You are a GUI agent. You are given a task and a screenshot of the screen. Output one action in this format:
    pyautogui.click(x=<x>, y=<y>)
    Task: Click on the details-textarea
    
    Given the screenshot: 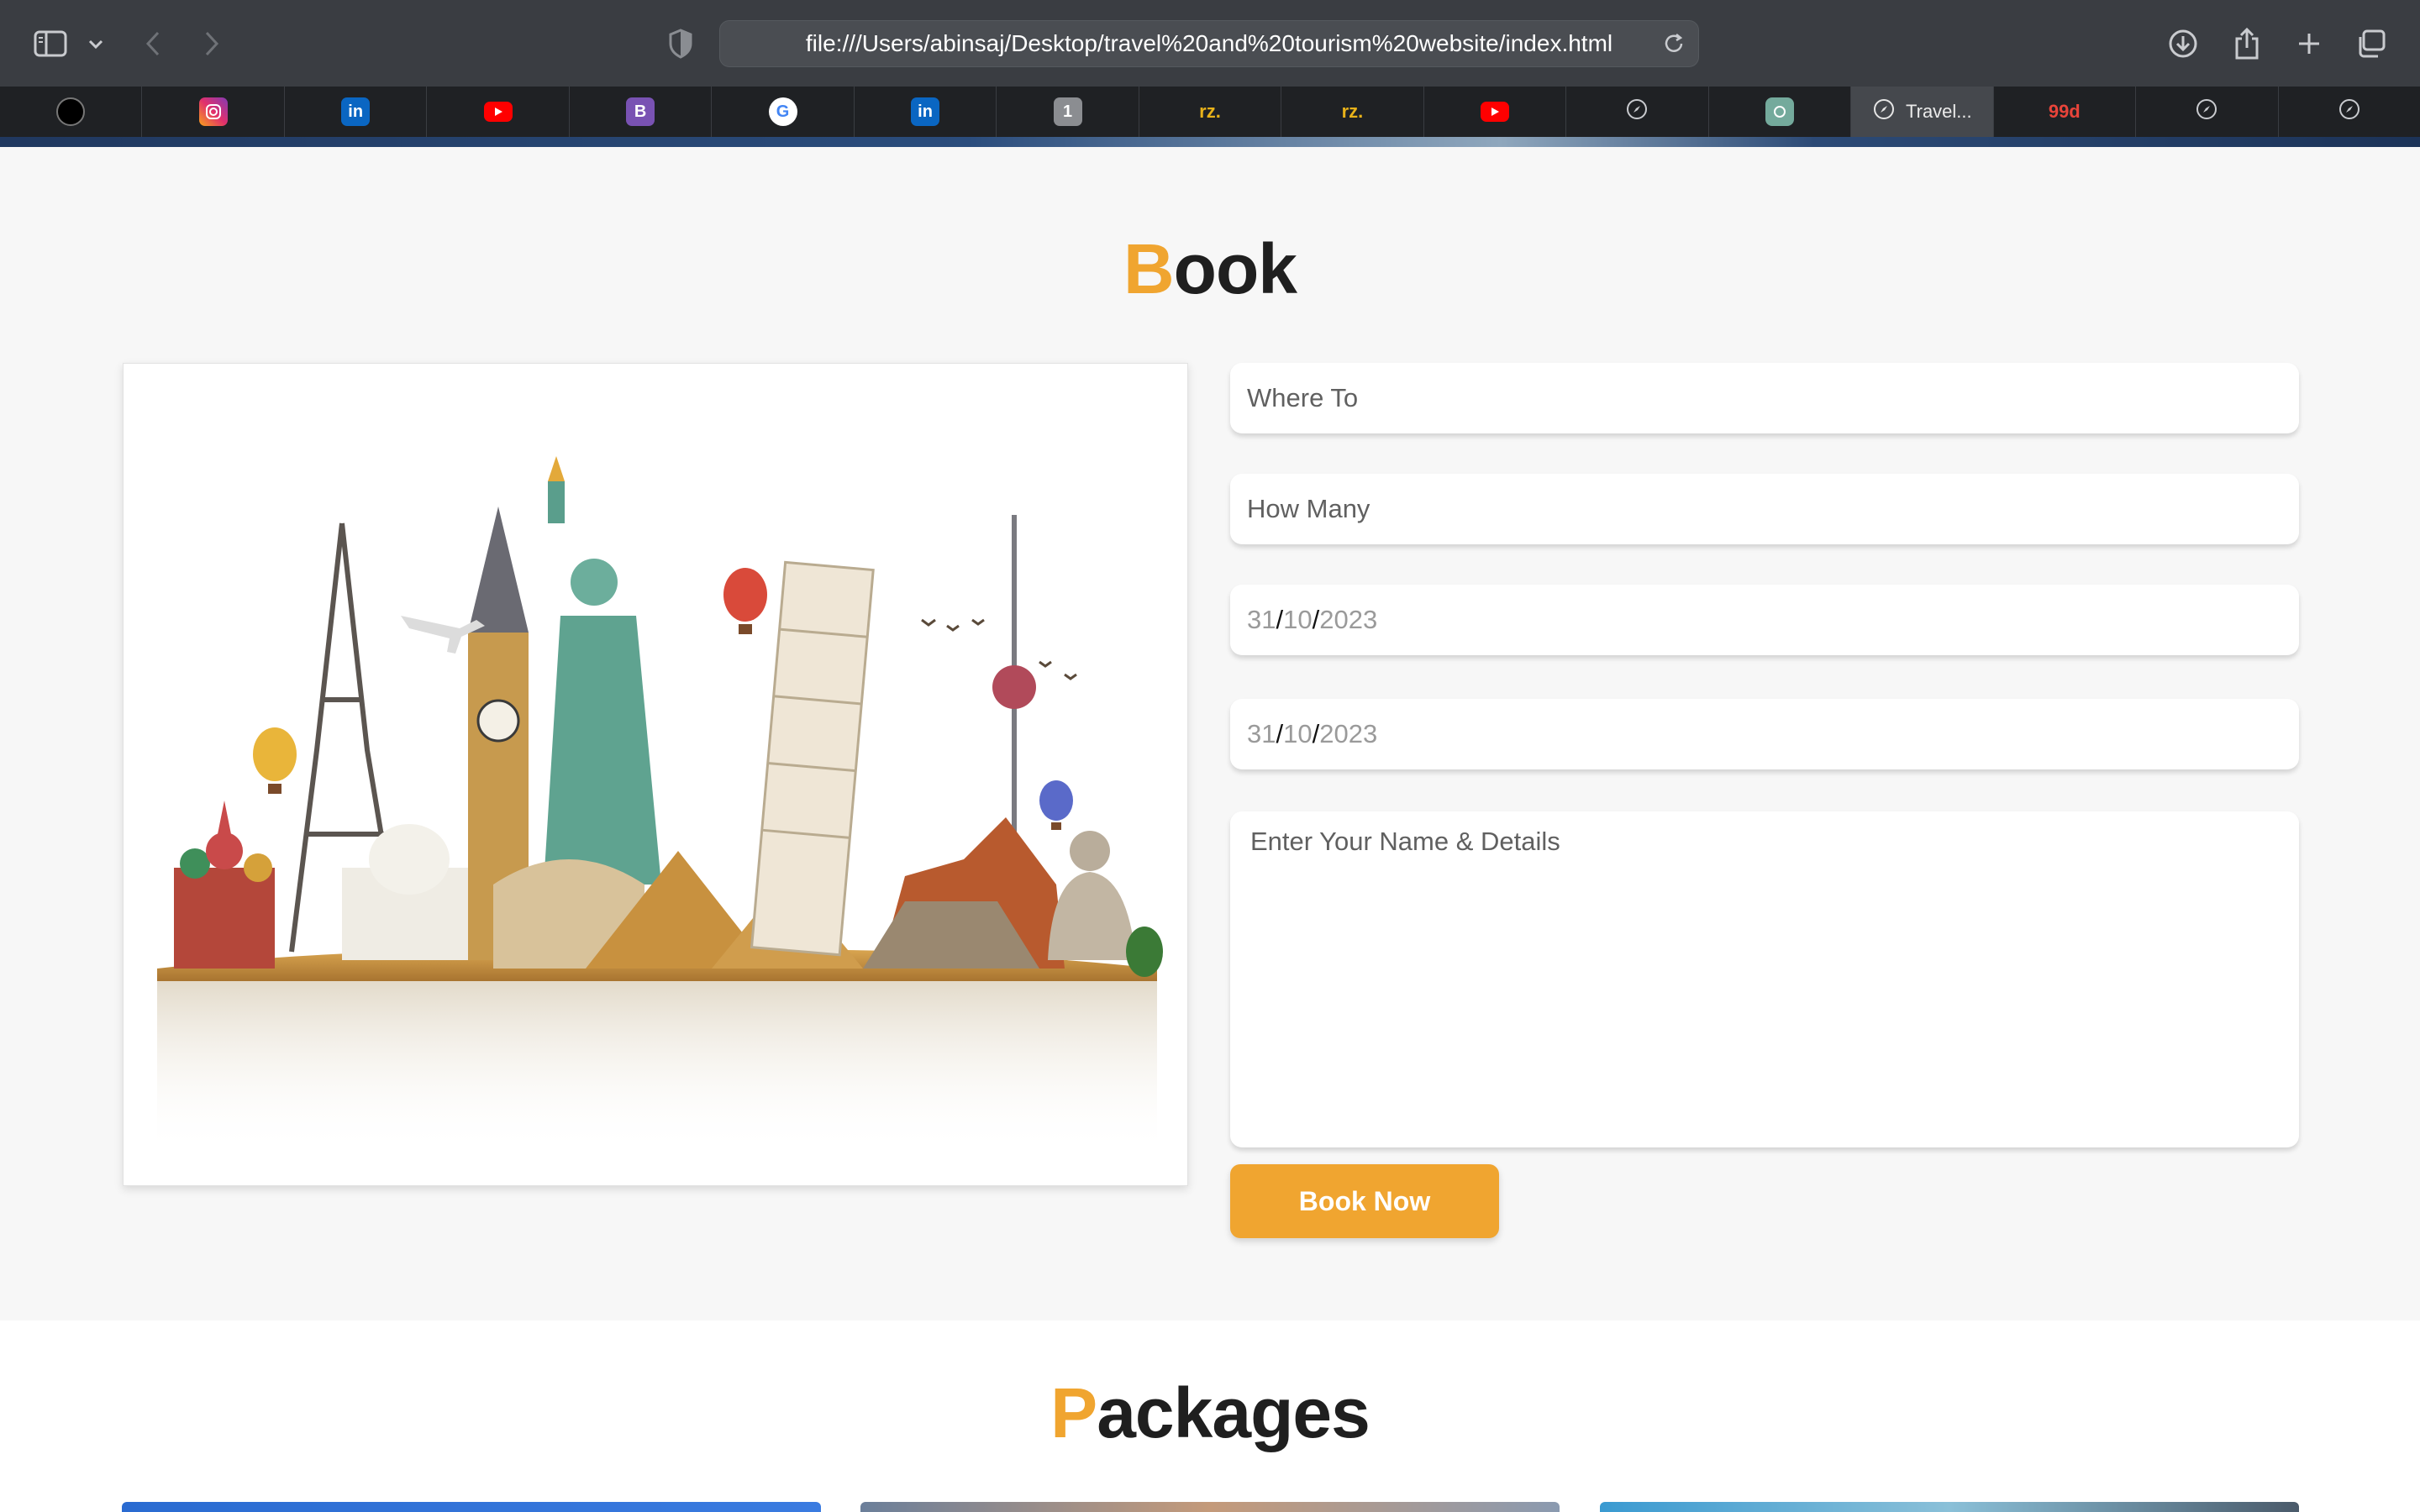 What is the action you would take?
    pyautogui.click(x=1764, y=978)
    